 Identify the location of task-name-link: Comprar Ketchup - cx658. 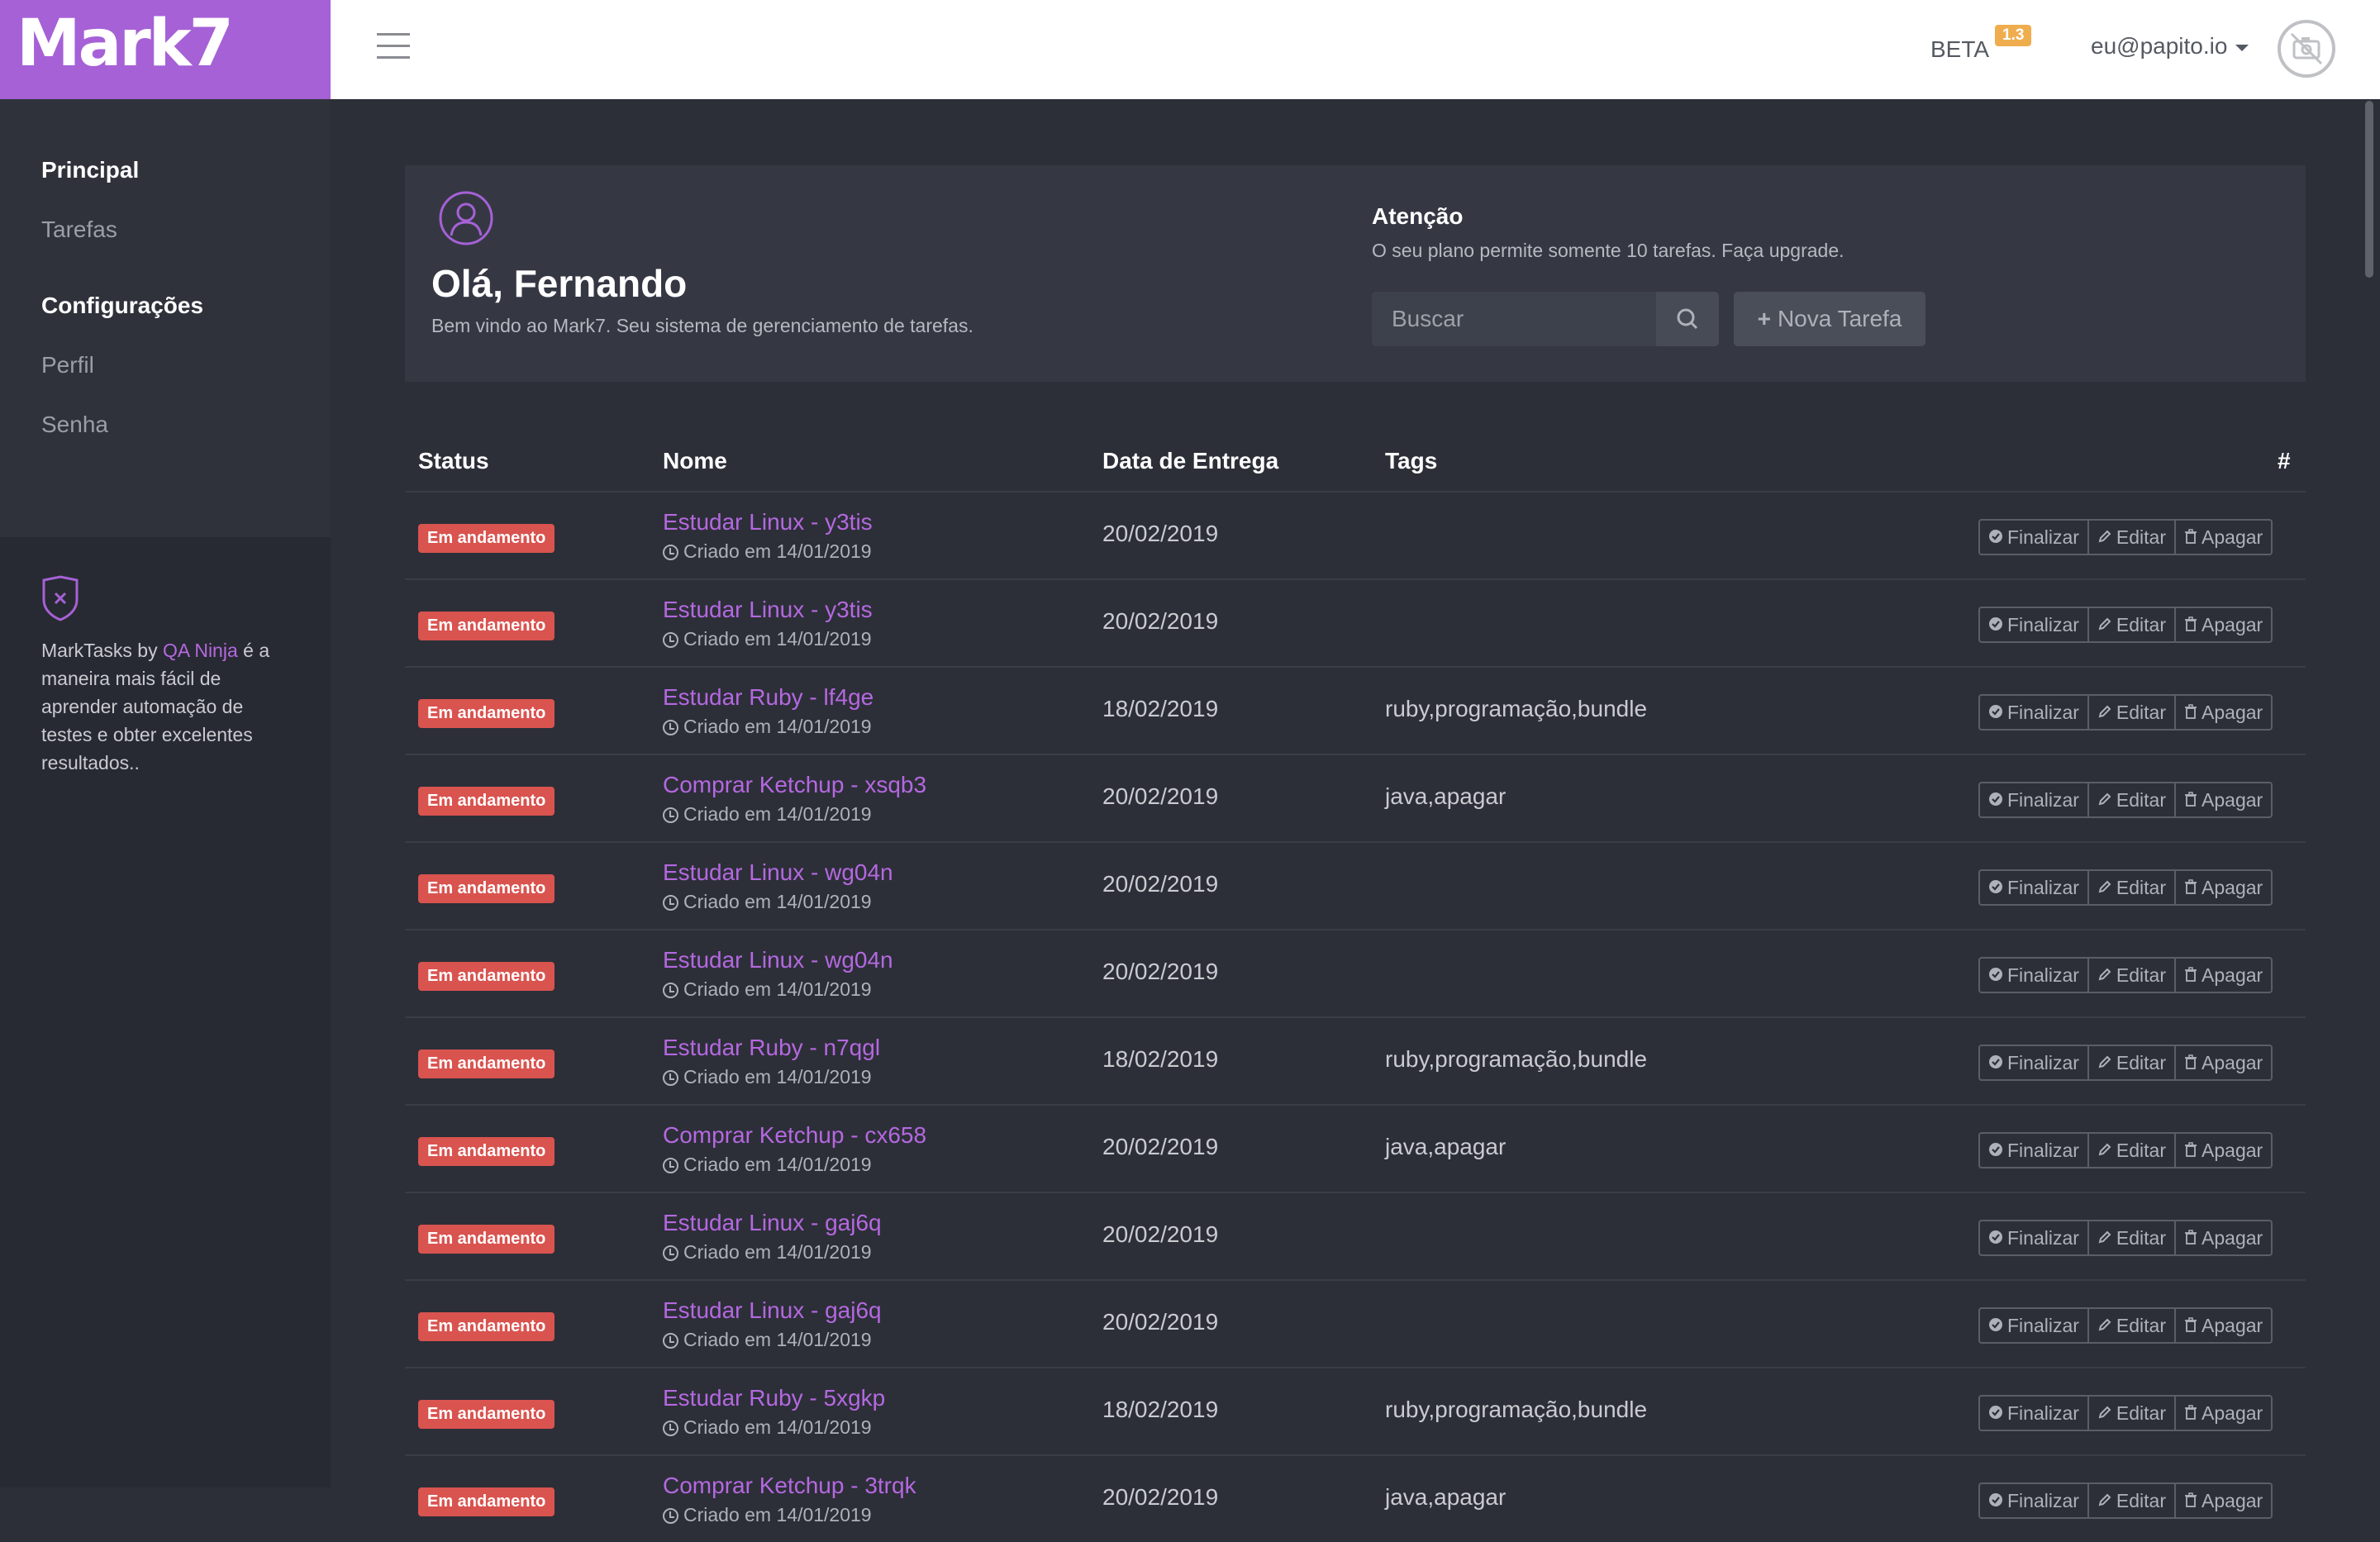
(794, 1135).